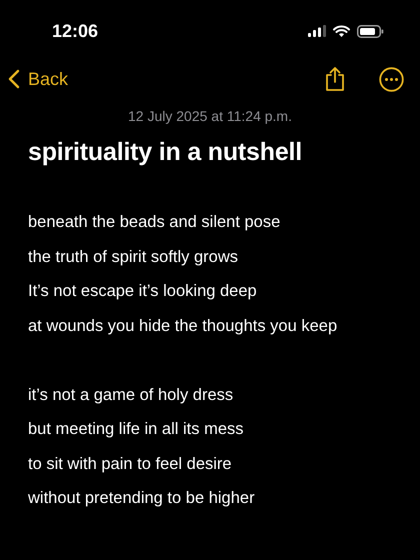 Image resolution: width=420 pixels, height=560 pixels. I want to click on back-button: Back, so click(38, 79).